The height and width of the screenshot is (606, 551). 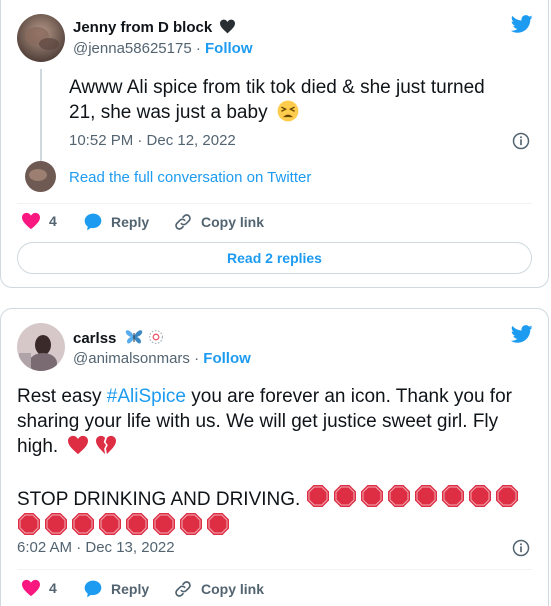 I want to click on sparkle-badge-icon, so click(x=155, y=337).